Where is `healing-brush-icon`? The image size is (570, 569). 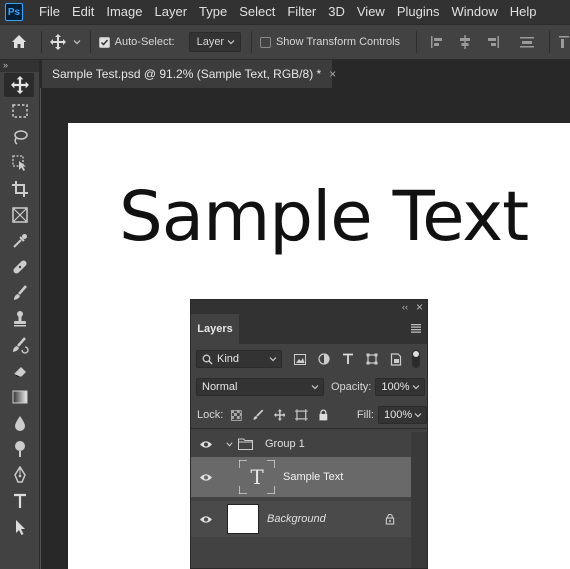 healing-brush-icon is located at coordinates (20, 267).